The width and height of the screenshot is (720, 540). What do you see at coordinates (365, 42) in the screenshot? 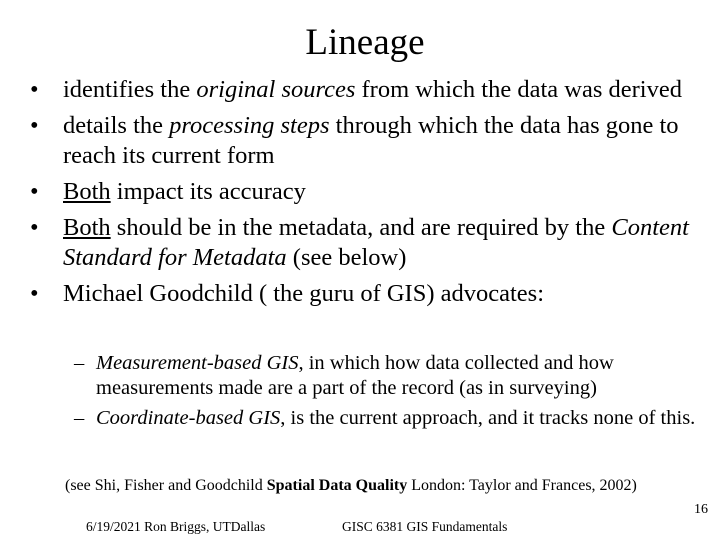
I see `slide-title: Lineage` at bounding box center [365, 42].